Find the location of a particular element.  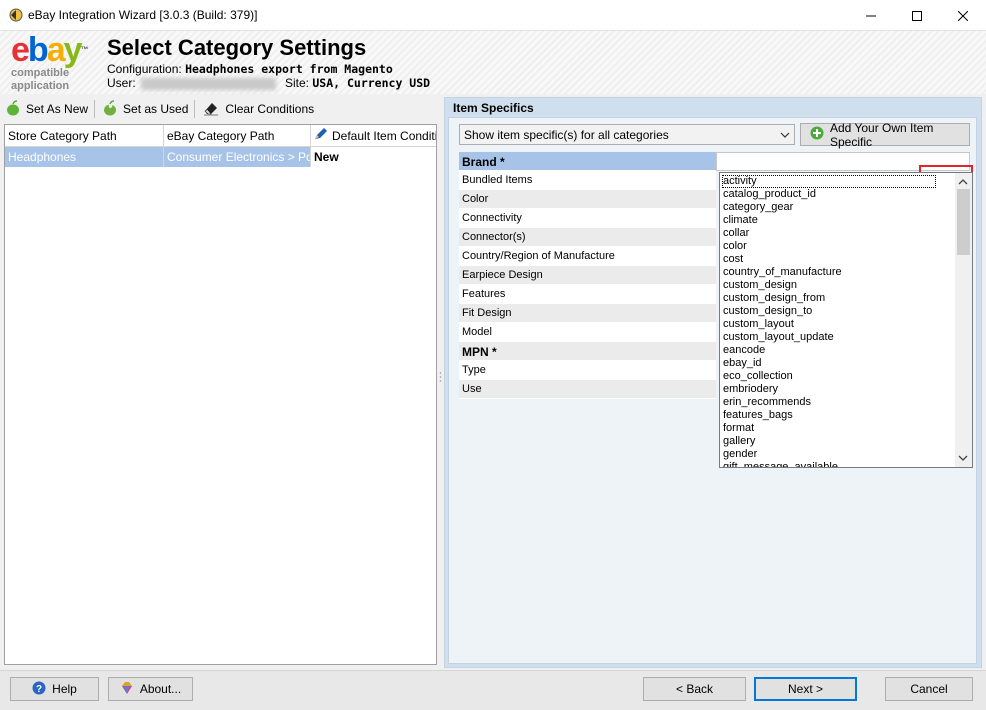

dropdown-option: catalog_product_id is located at coordinates (838, 194).